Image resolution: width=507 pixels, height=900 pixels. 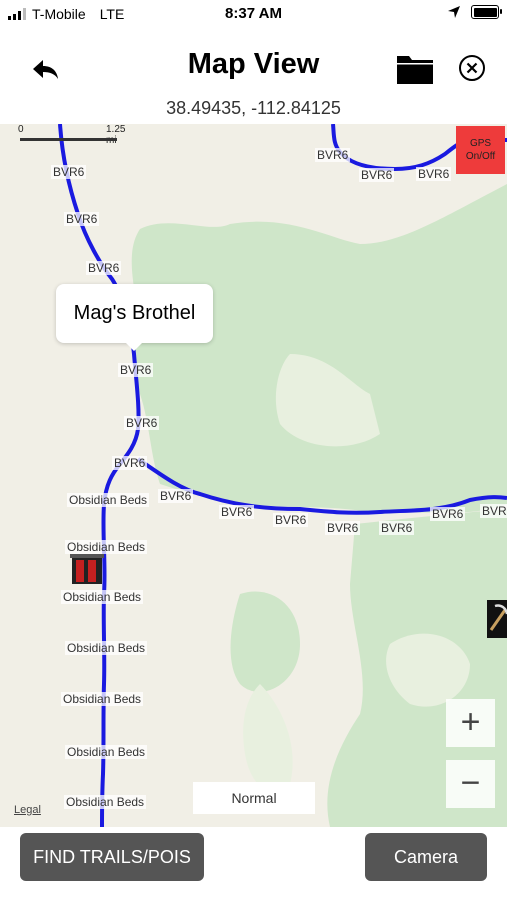 I want to click on map-type-button: Normal, so click(x=254, y=798).